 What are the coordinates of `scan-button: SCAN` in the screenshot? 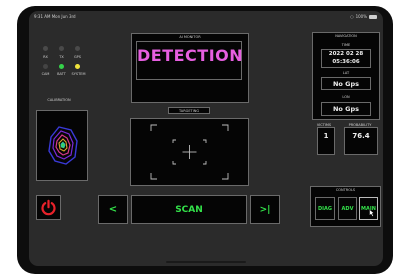 It's located at (189, 209).